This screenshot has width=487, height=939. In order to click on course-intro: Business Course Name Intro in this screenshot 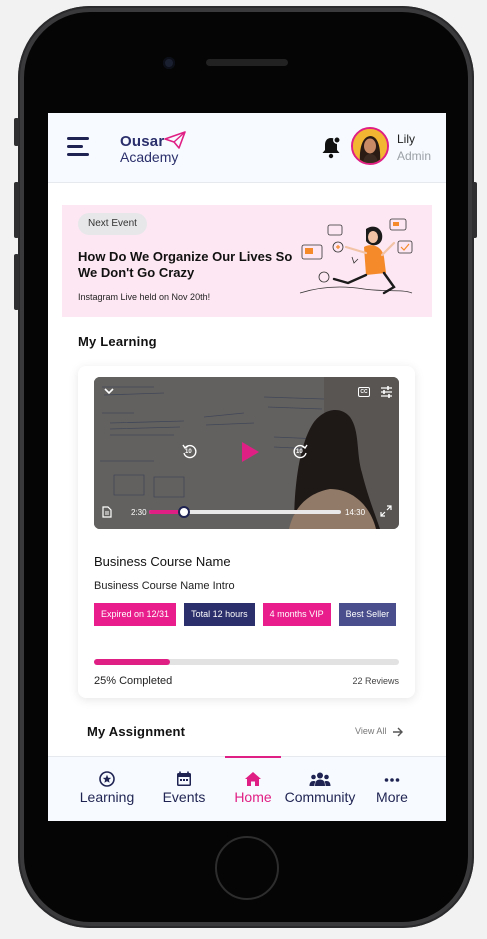, I will do `click(164, 586)`.